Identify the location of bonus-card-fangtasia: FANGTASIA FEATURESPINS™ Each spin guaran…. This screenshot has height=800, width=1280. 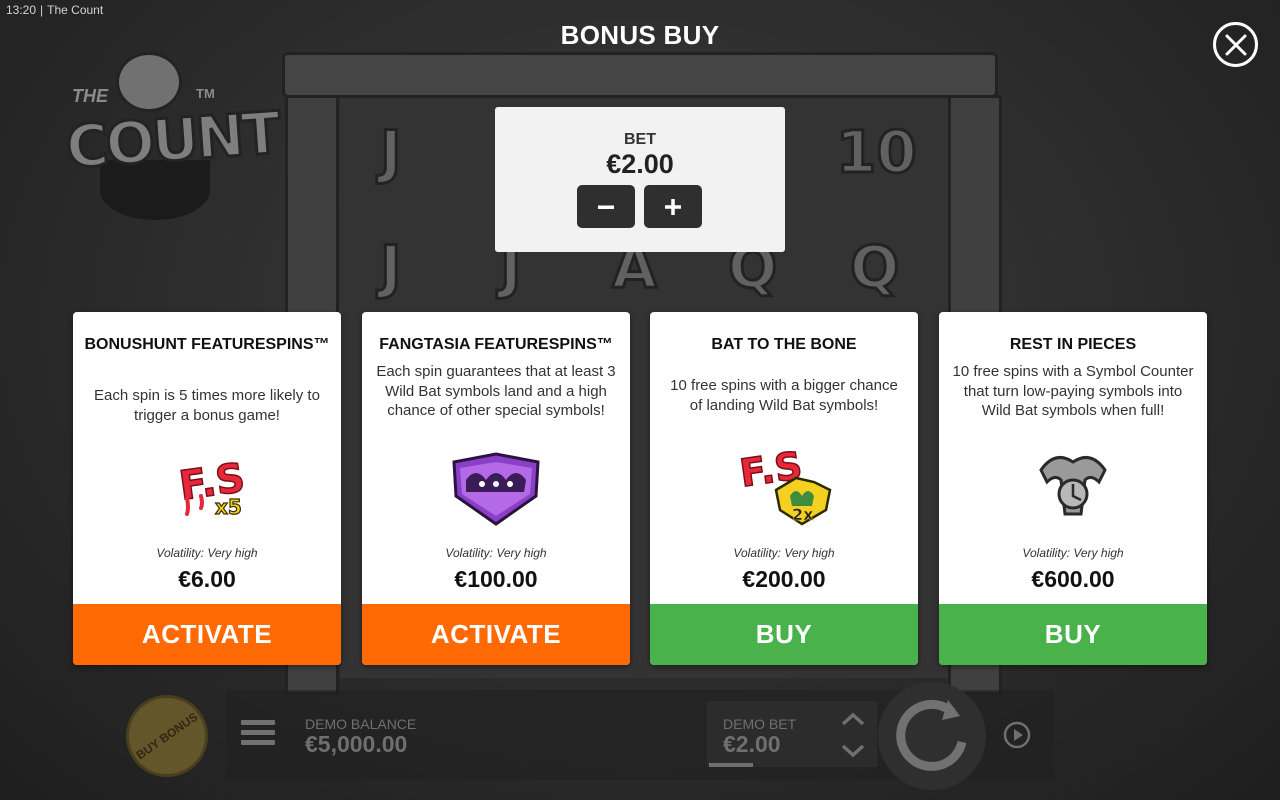
(496, 488).